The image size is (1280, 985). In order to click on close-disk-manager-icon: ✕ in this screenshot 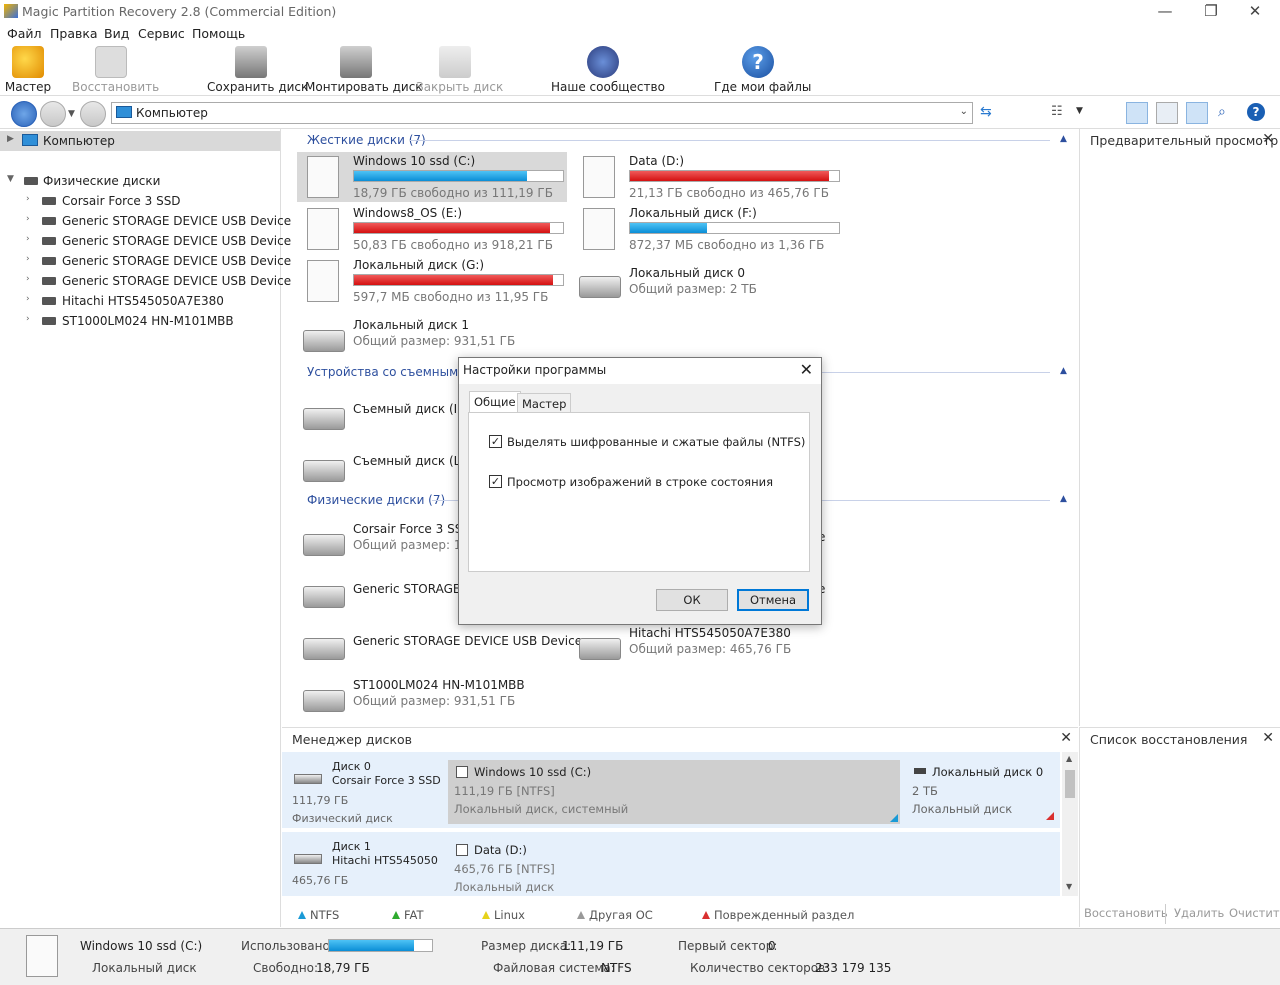, I will do `click(1066, 738)`.